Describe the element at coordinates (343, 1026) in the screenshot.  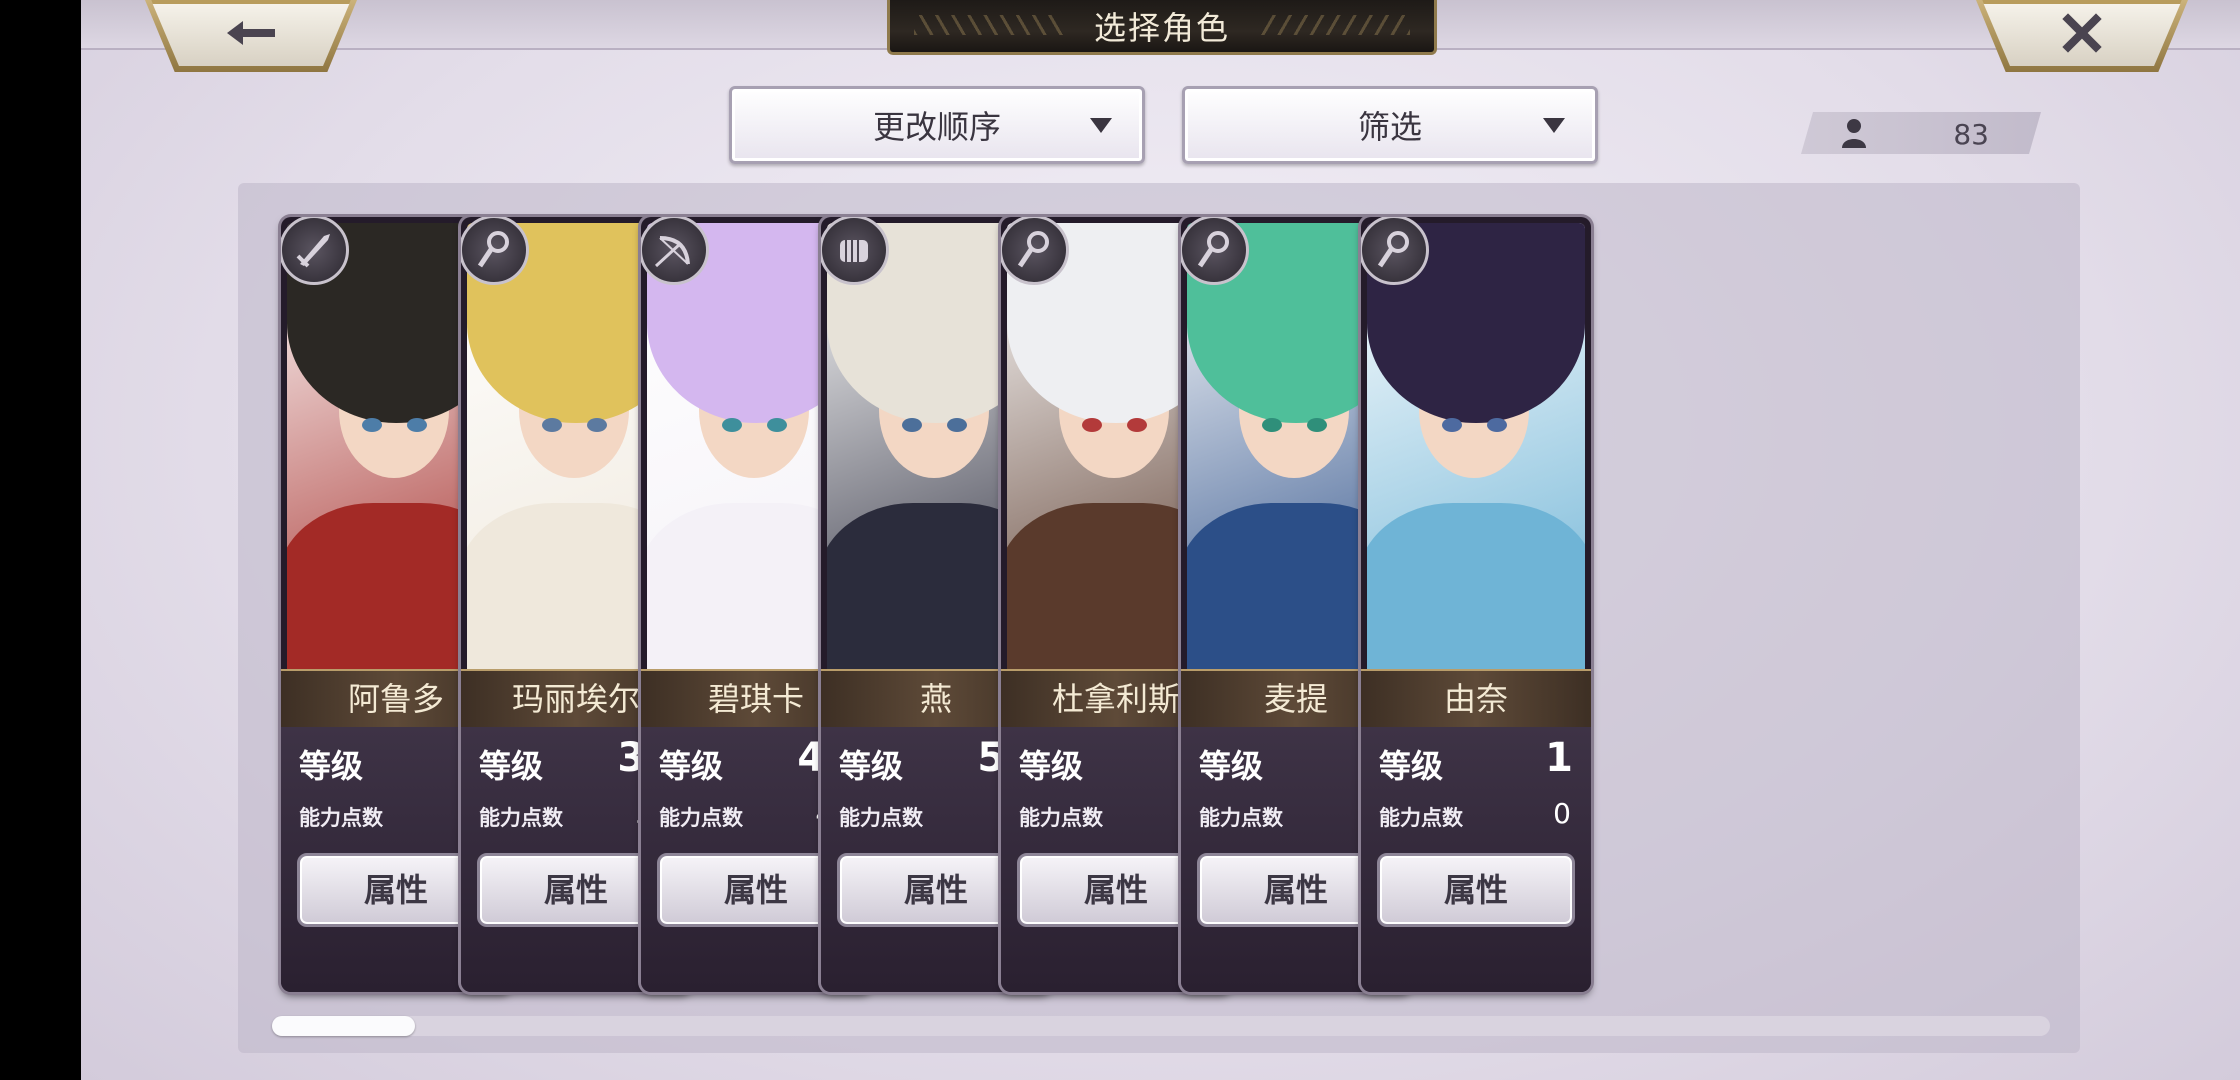
I see `scrollbar-thumb` at that location.